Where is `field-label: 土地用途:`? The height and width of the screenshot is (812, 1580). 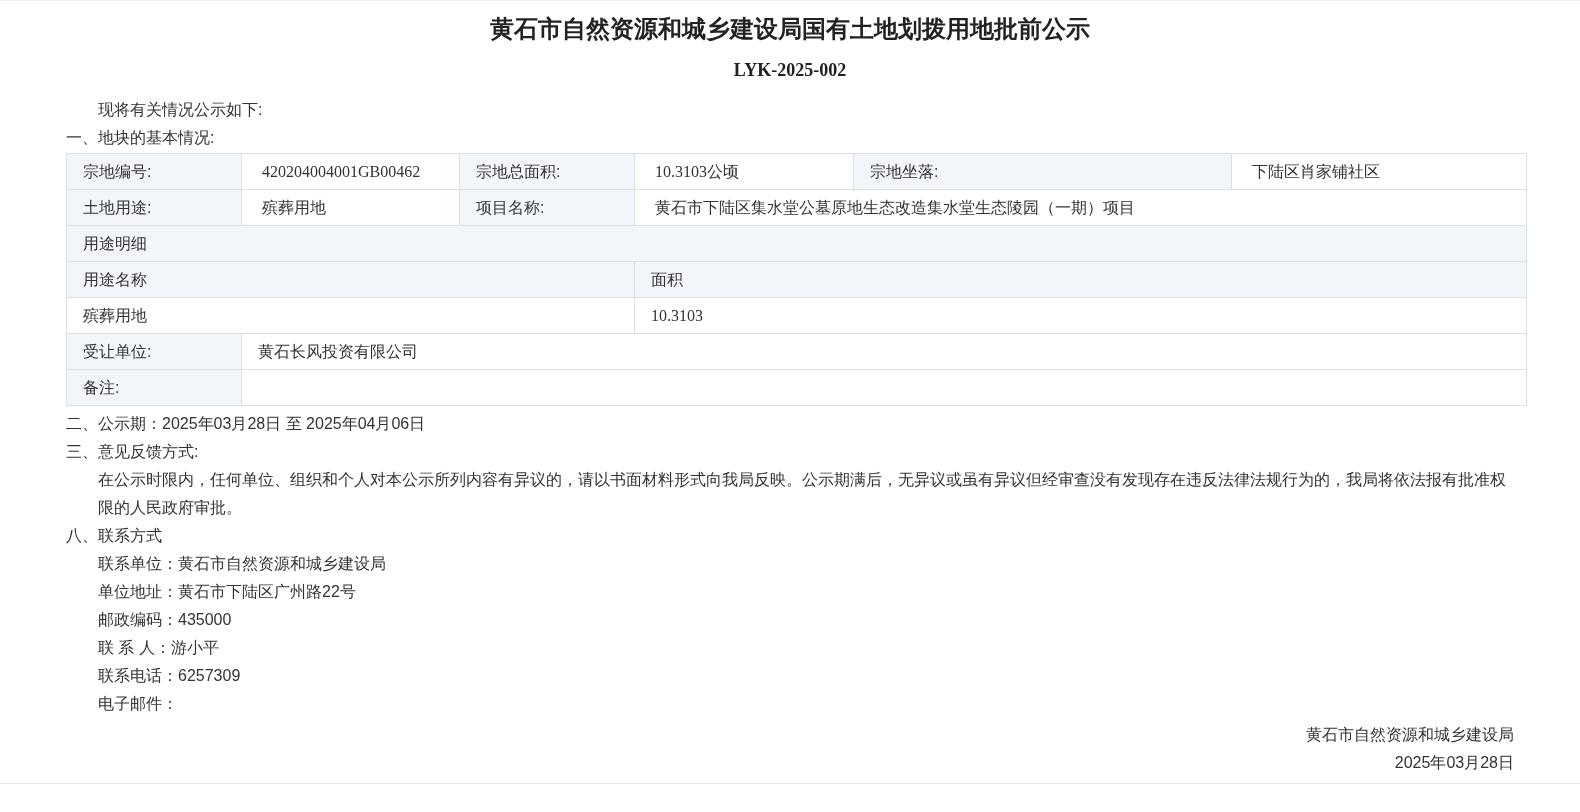
field-label: 土地用途: is located at coordinates (154, 207).